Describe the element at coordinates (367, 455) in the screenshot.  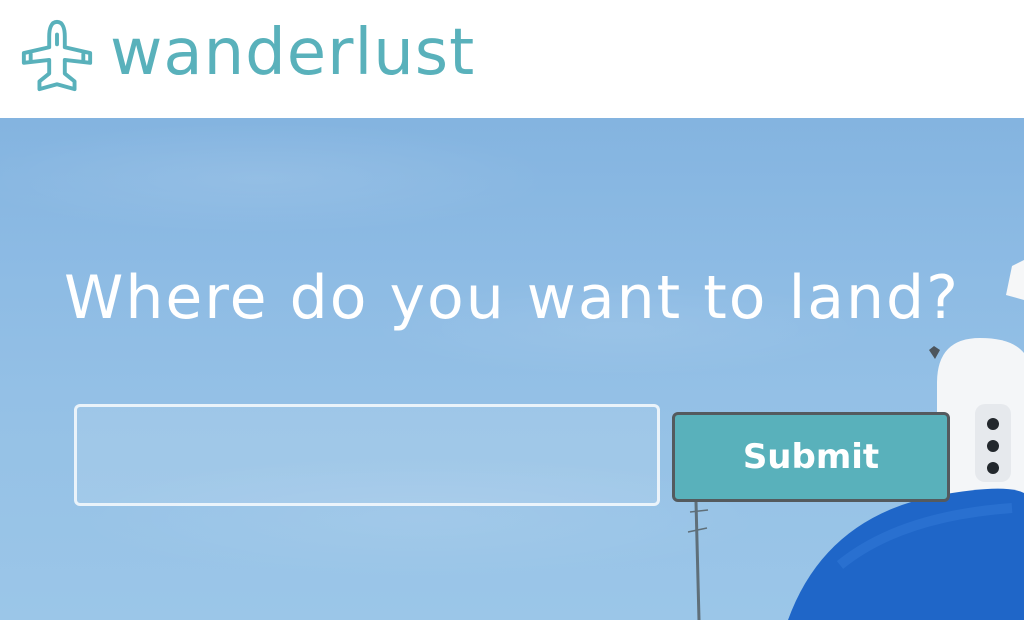
I see `destination-input` at that location.